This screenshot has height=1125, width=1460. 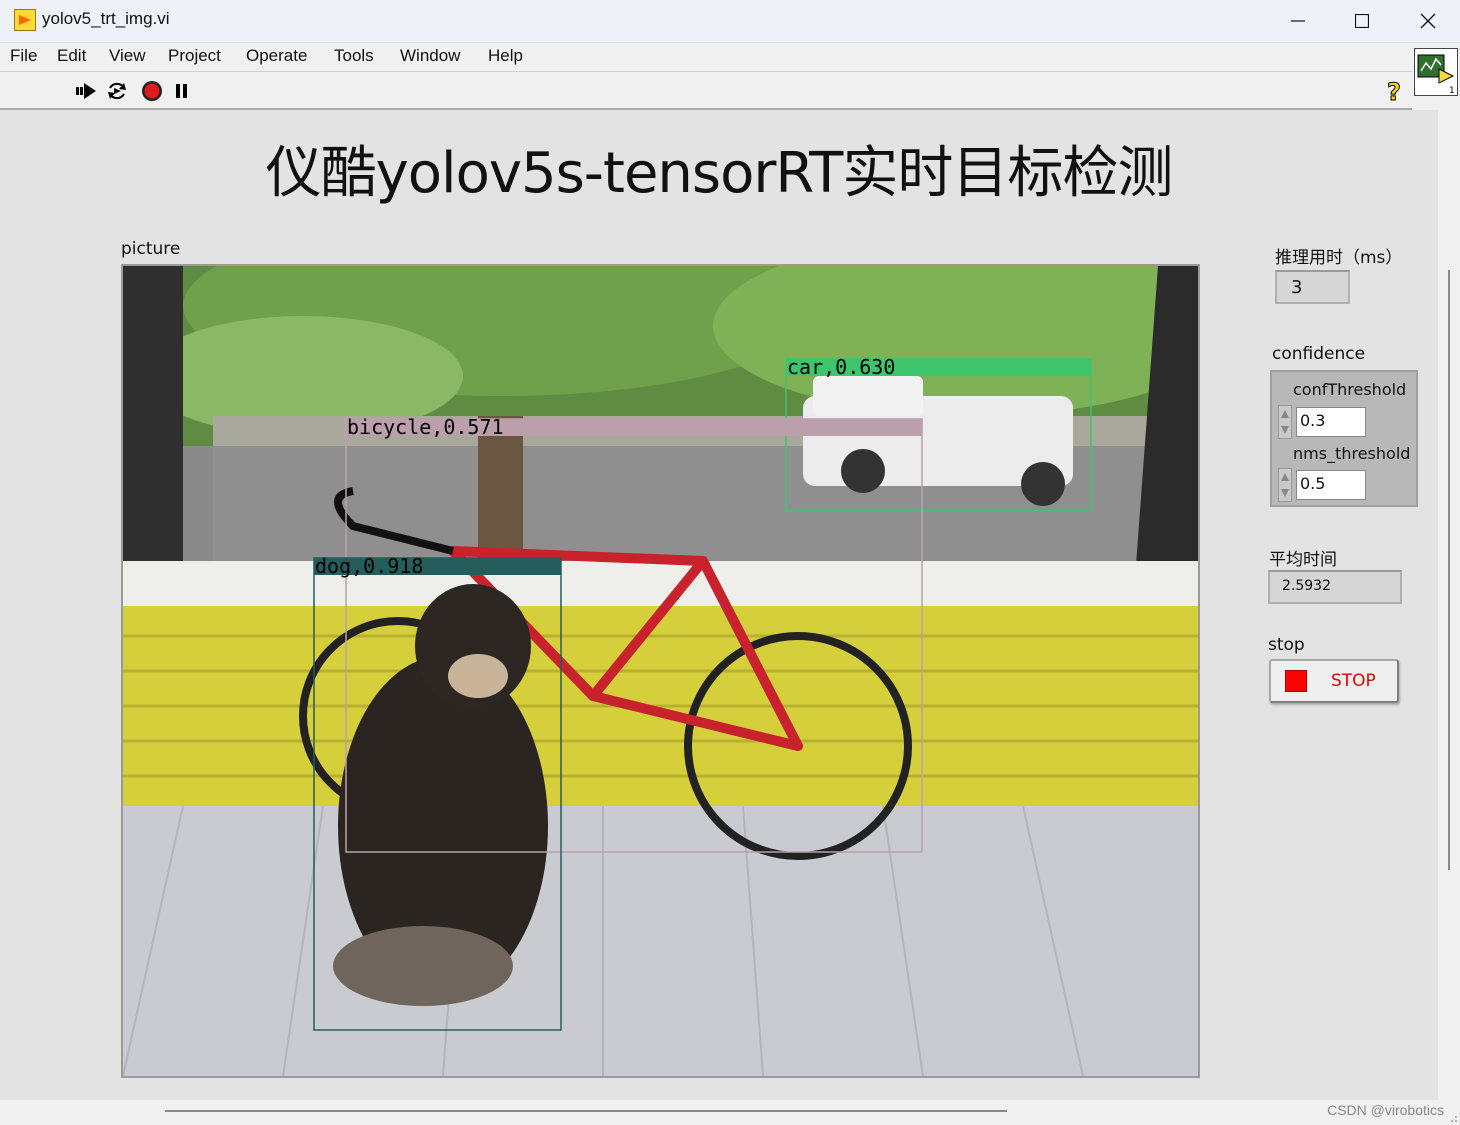 What do you see at coordinates (1296, 681) in the screenshot?
I see `stop-led-icon` at bounding box center [1296, 681].